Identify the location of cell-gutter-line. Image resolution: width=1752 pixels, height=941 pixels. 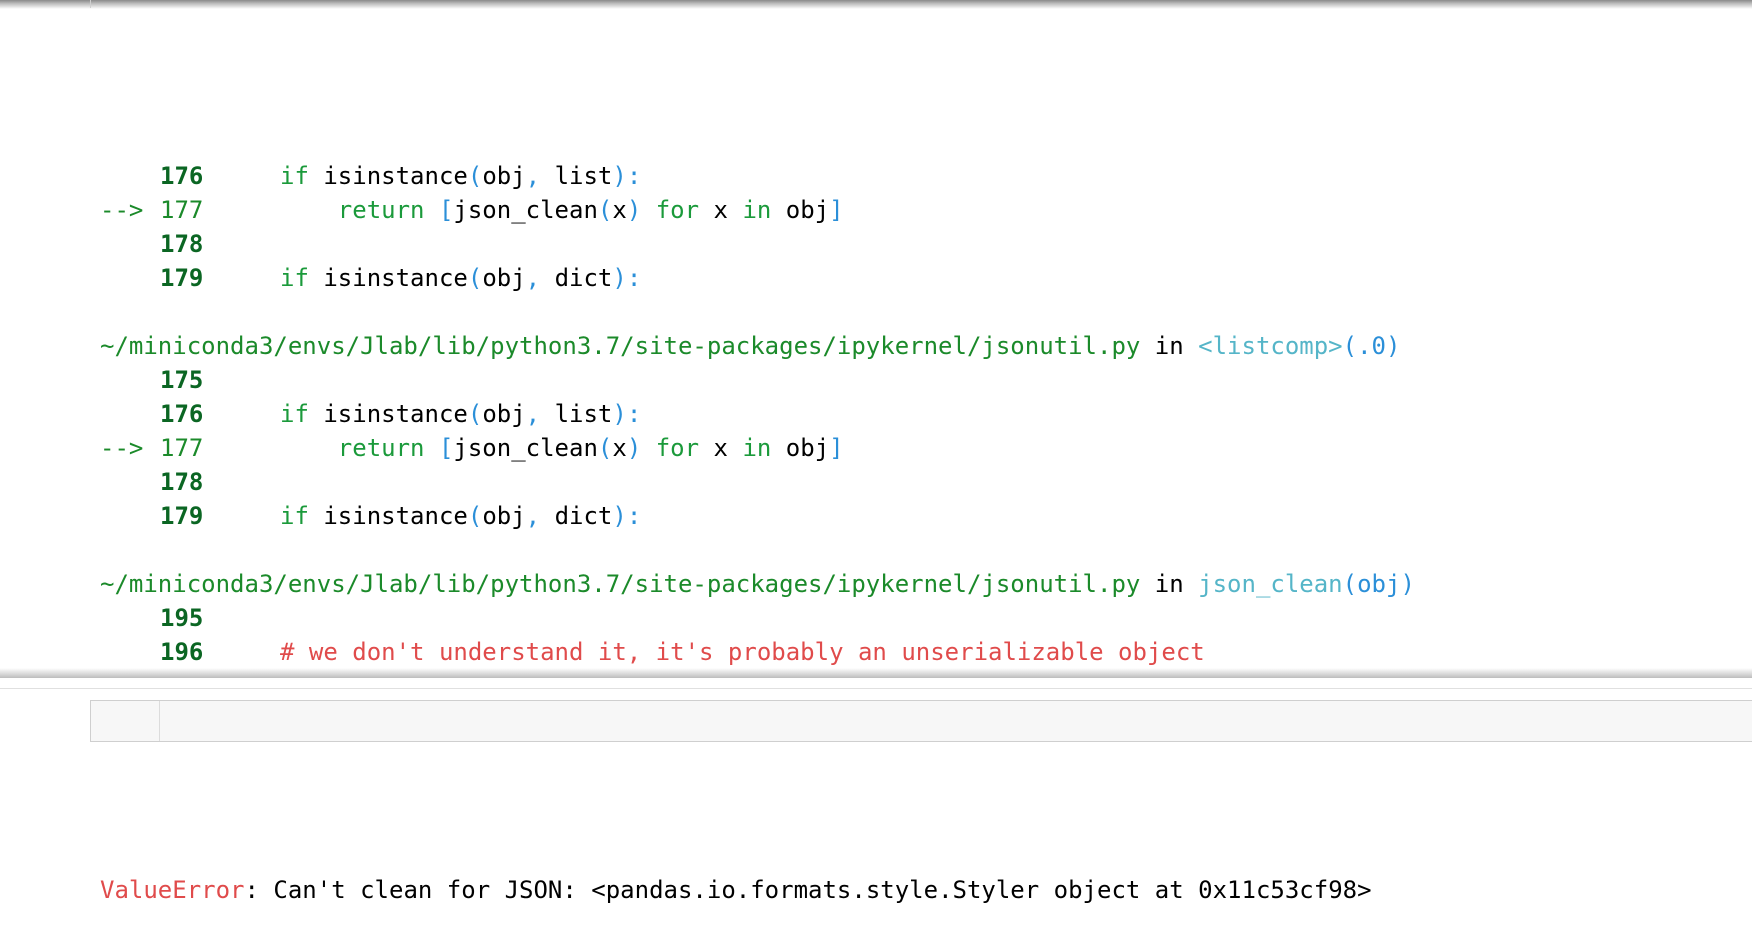
(90, 4).